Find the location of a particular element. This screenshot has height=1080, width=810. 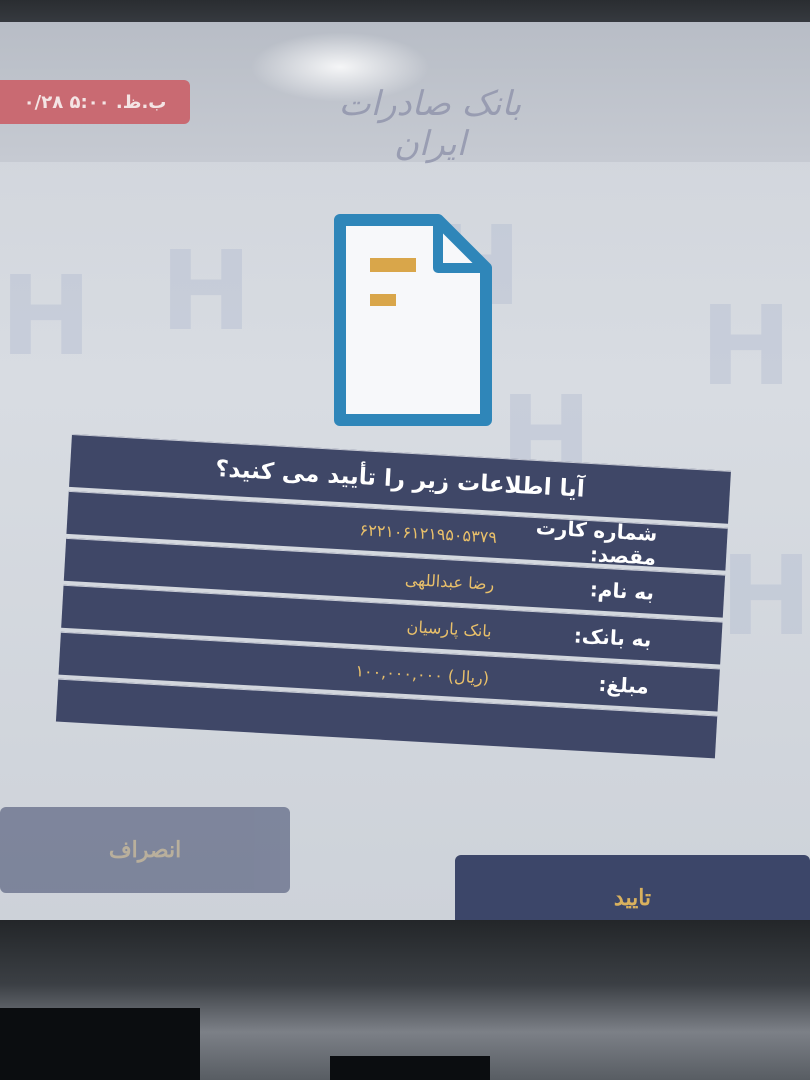

bank-value: بانک پارسیان is located at coordinates (449, 628).